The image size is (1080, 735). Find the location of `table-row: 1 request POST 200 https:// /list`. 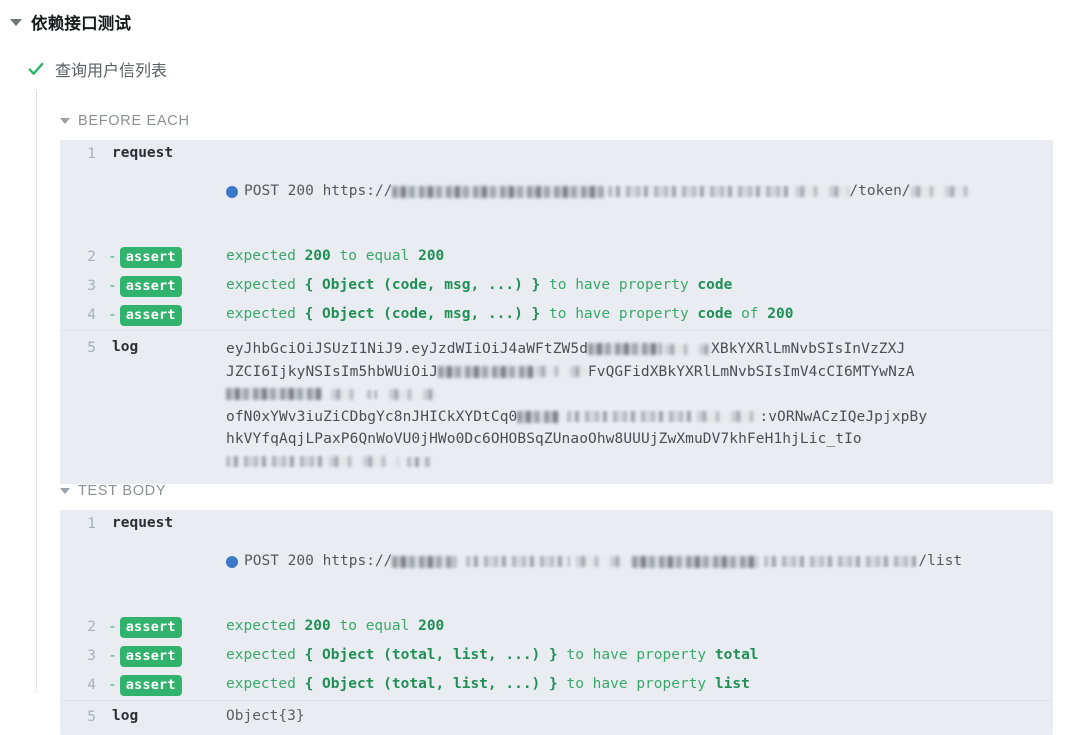

table-row: 1 request POST 200 https:// /list is located at coordinates (556, 561).